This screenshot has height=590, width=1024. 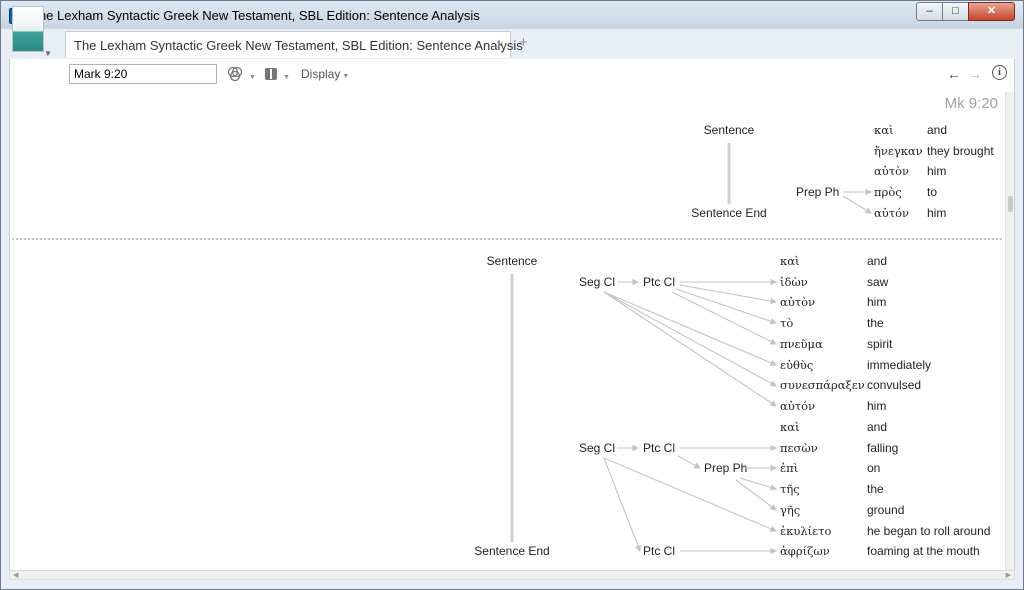 What do you see at coordinates (321, 74) in the screenshot?
I see `display-label: Display` at bounding box center [321, 74].